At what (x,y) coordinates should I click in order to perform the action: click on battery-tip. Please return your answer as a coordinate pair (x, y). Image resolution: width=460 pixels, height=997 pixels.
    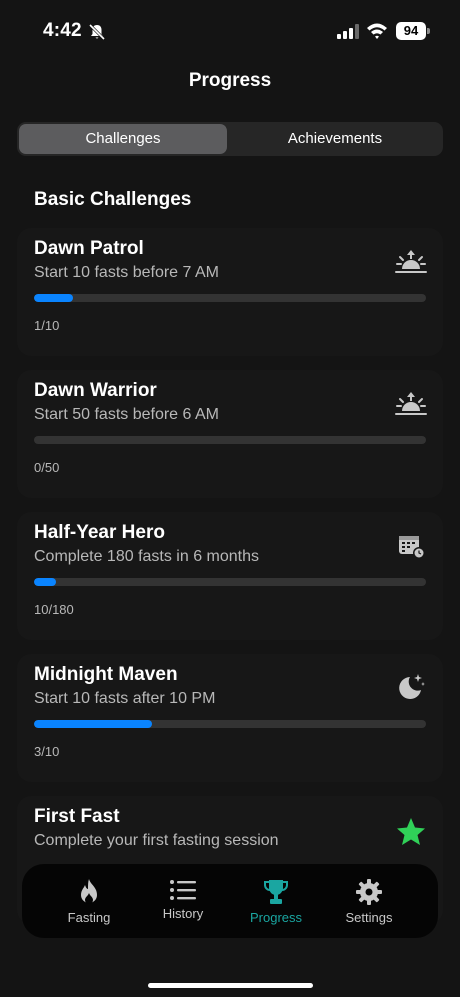
    Looking at the image, I should click on (428, 31).